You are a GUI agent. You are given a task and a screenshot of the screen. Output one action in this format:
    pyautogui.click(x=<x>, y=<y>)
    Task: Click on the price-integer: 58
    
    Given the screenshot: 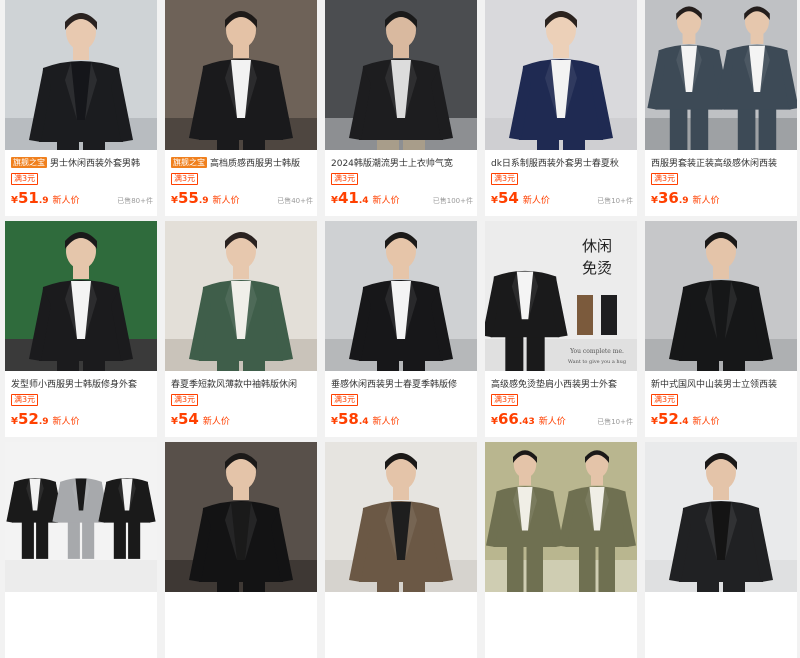 What is the action you would take?
    pyautogui.click(x=348, y=419)
    